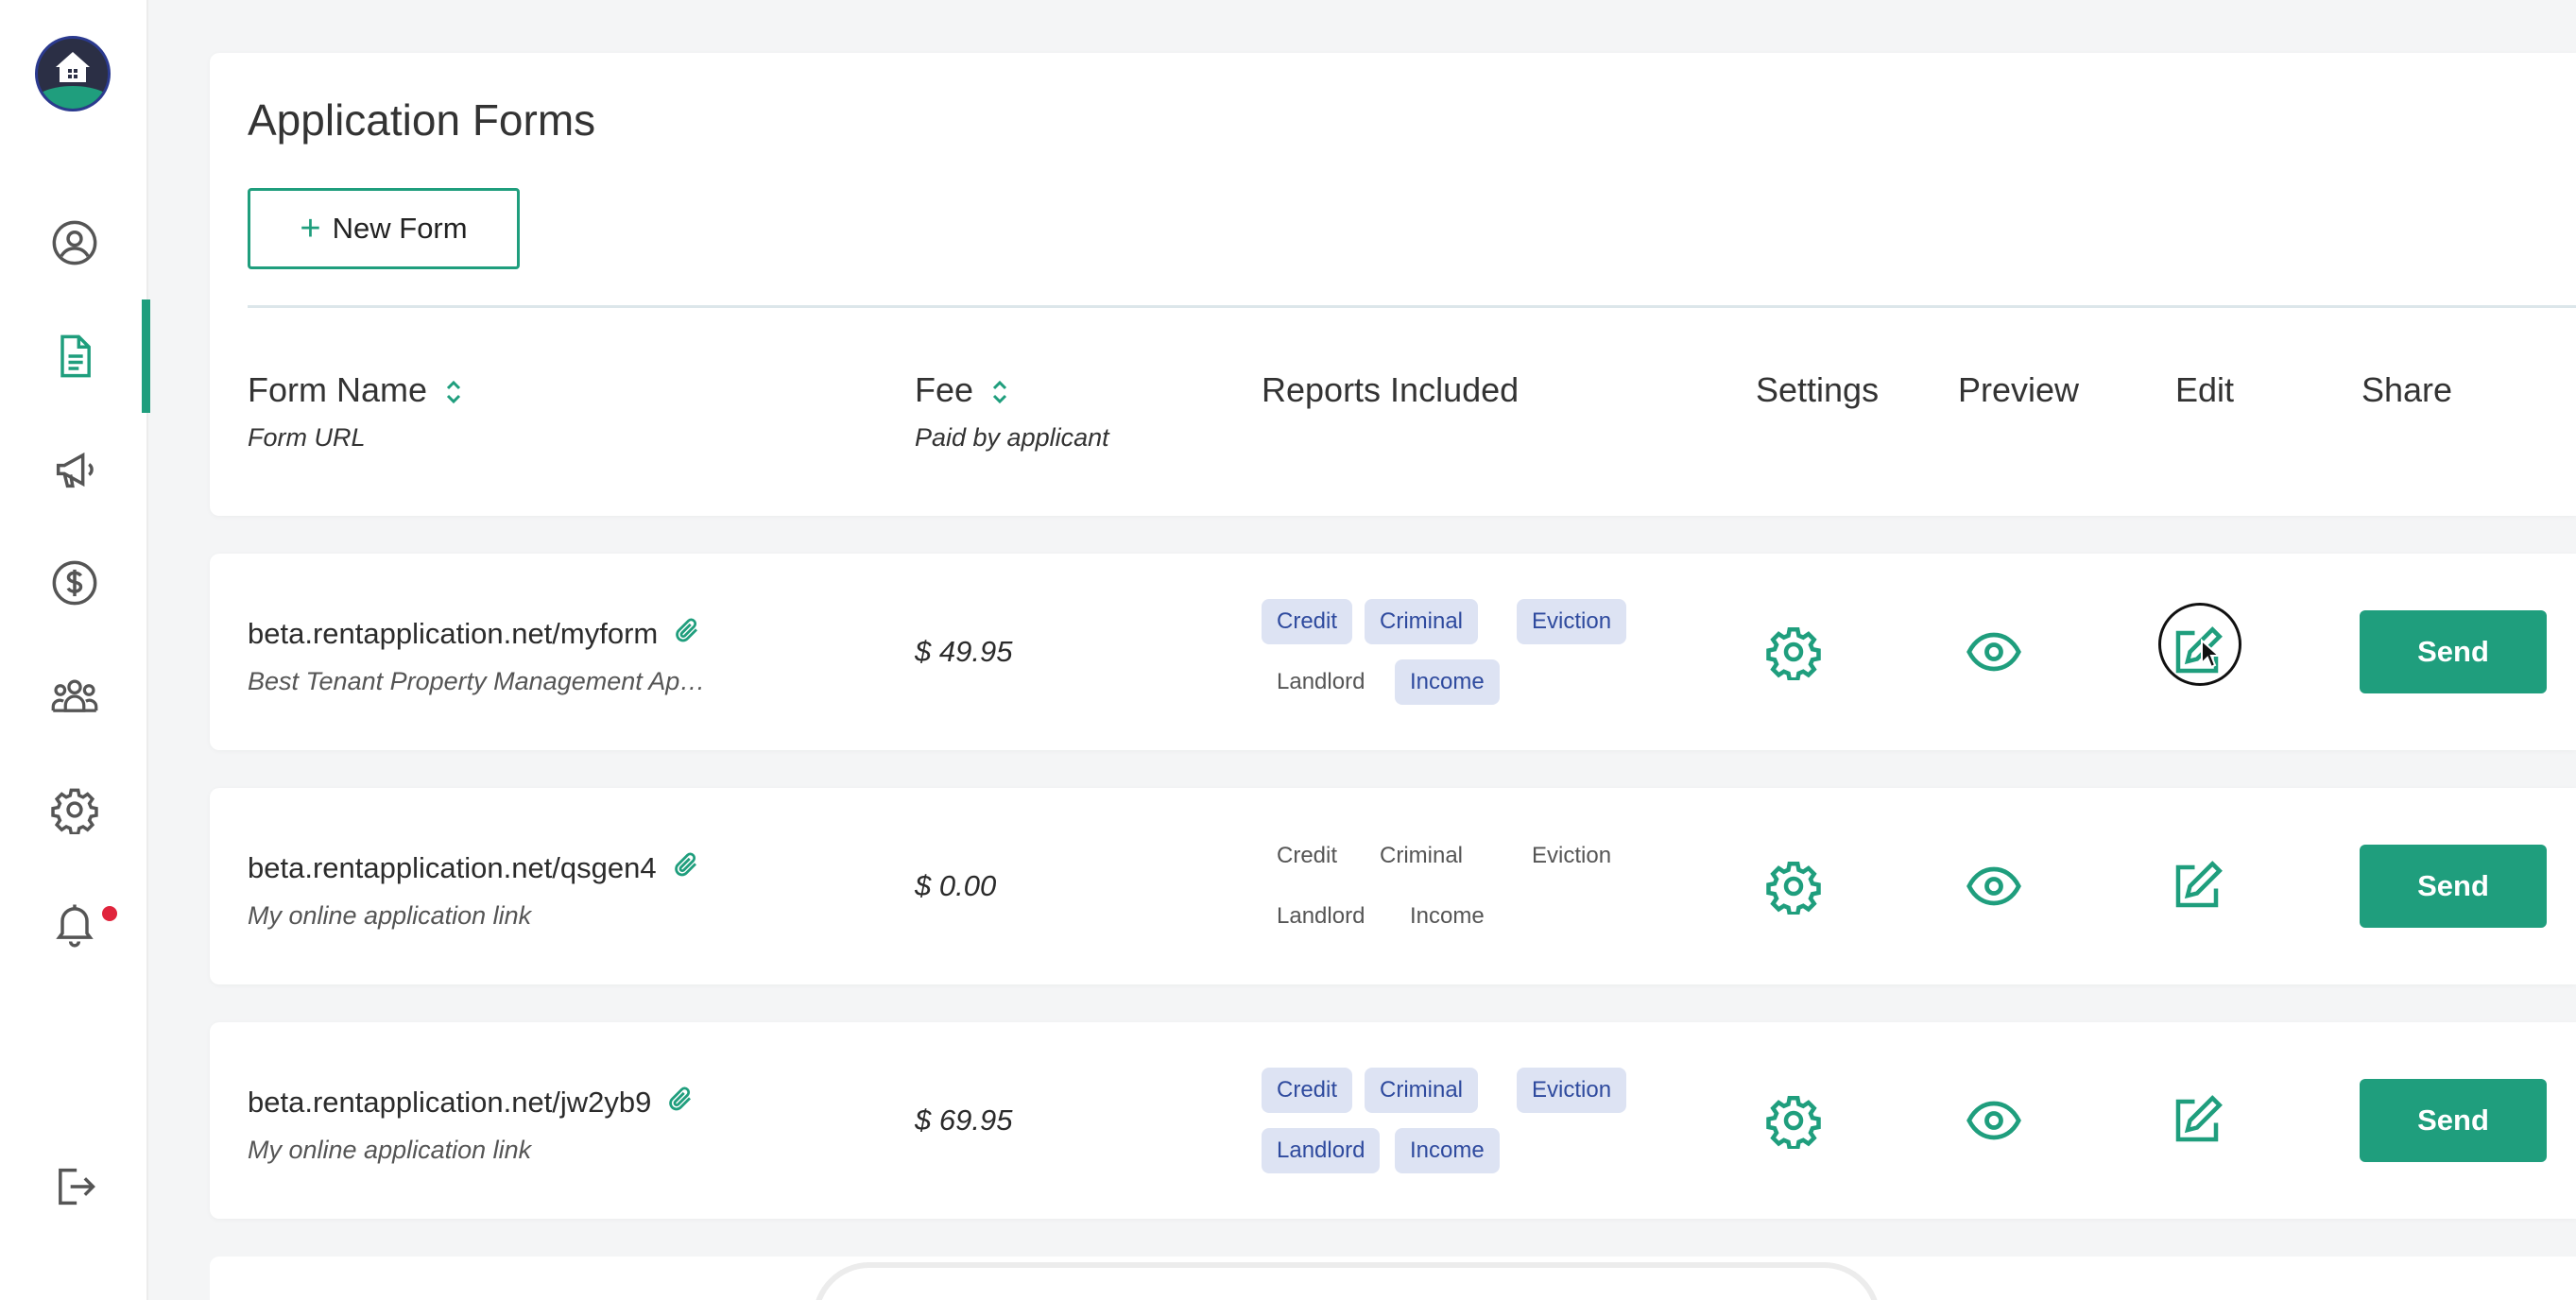  I want to click on column-header-form-name: Form Name, so click(355, 390).